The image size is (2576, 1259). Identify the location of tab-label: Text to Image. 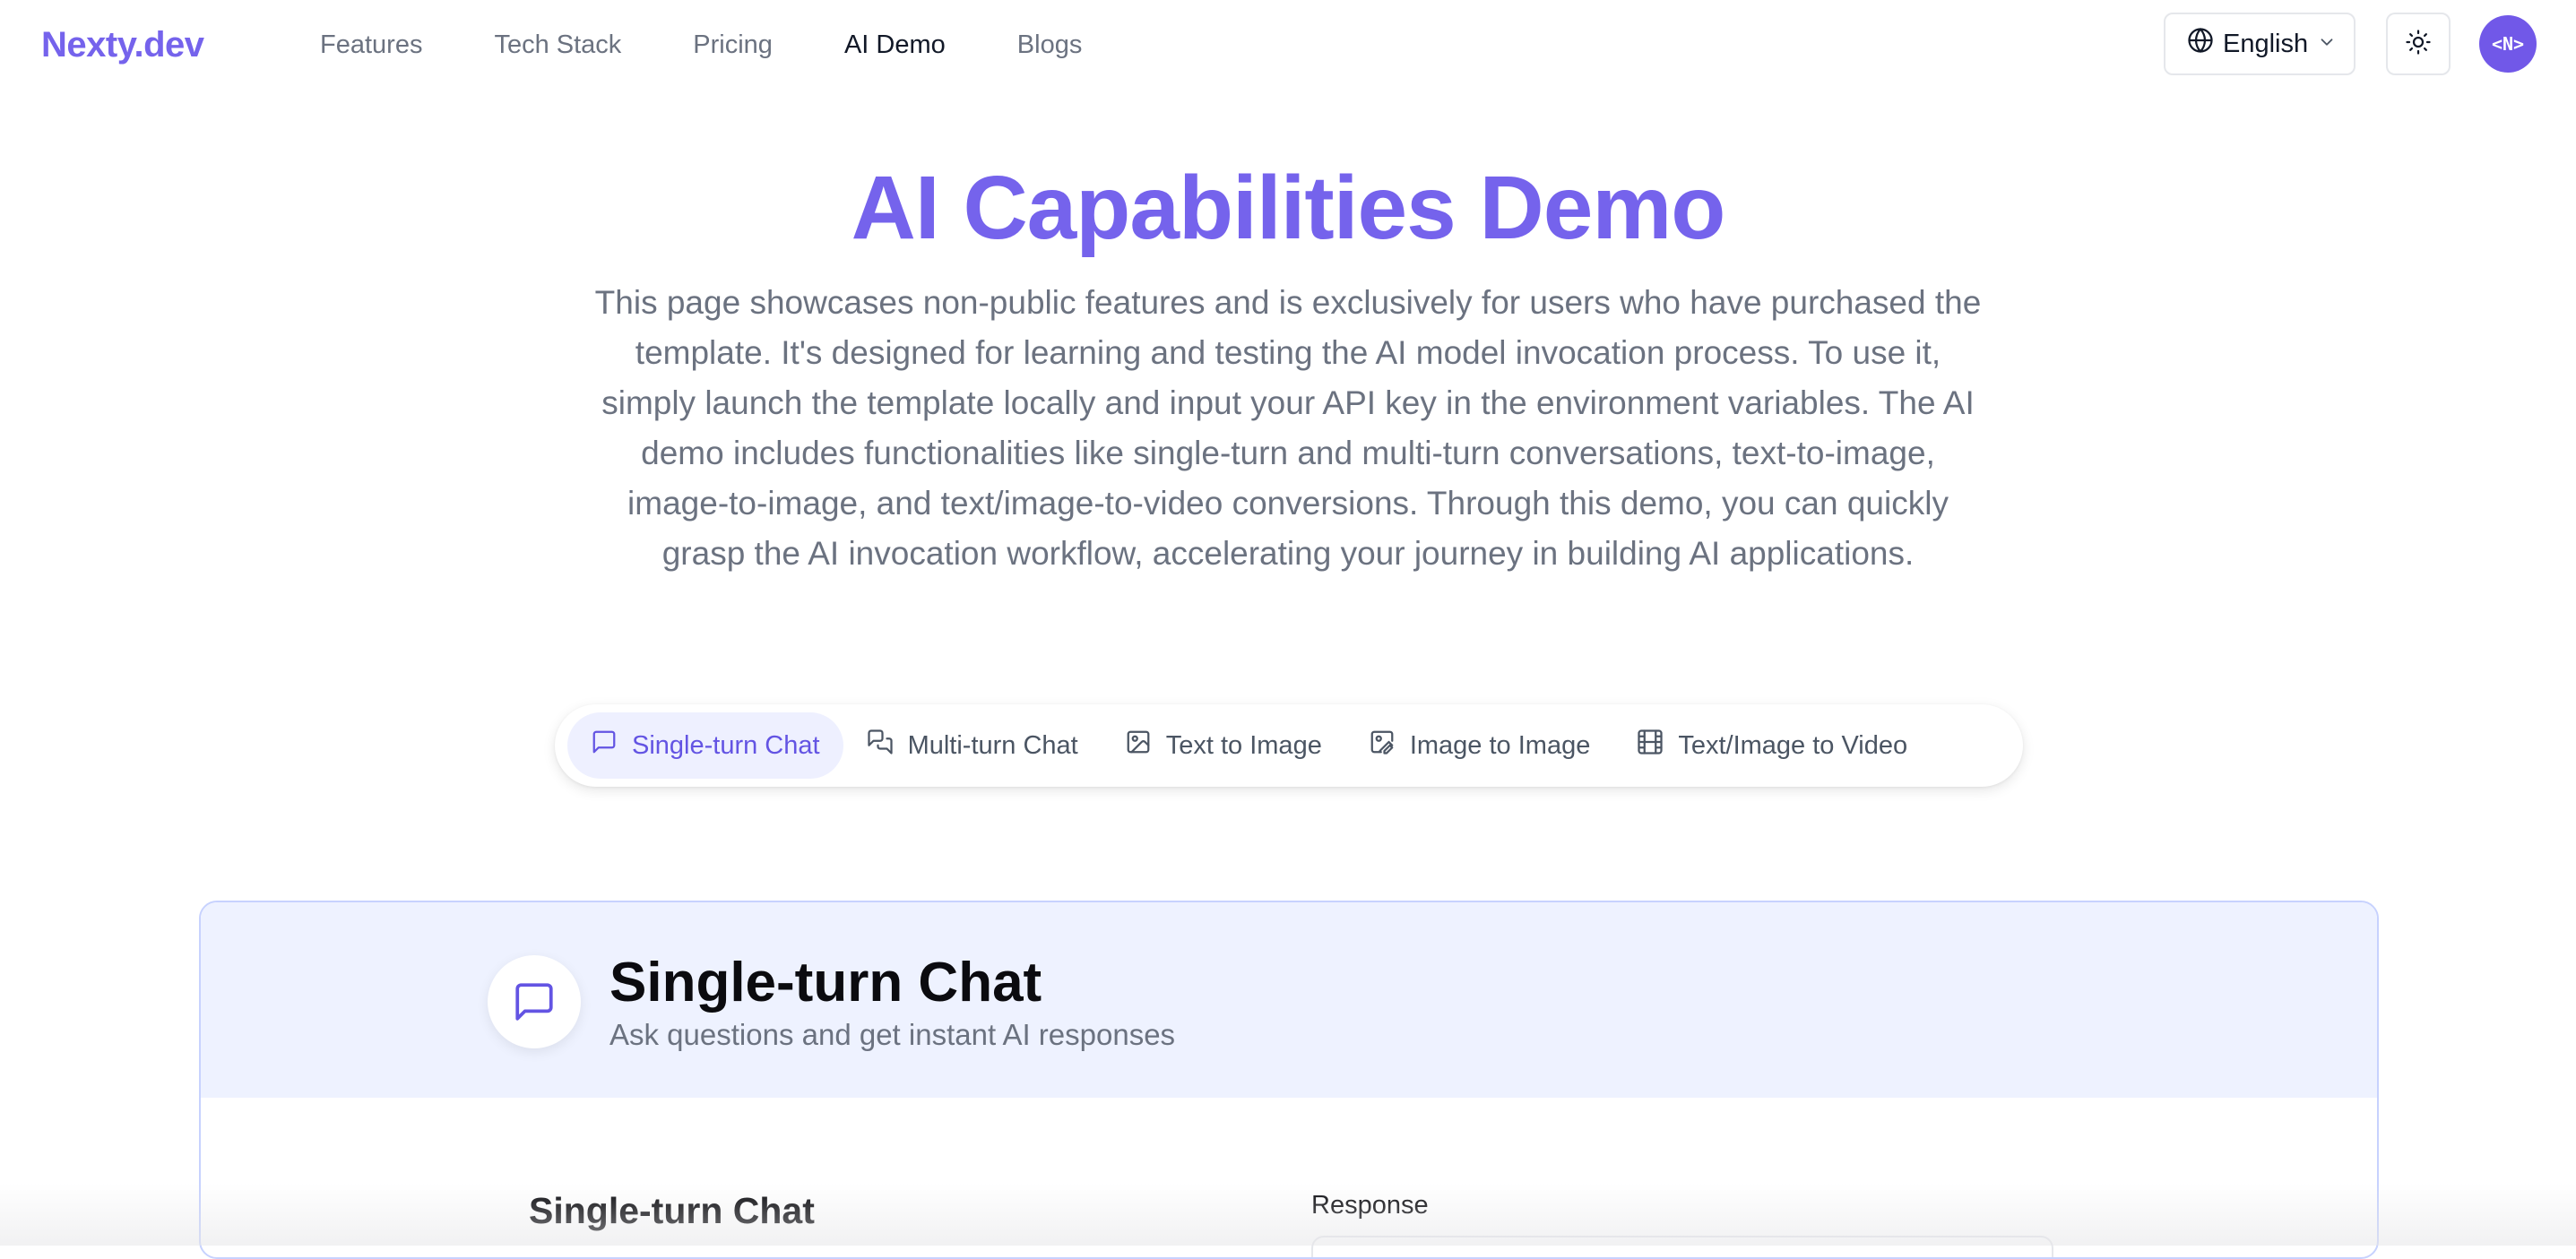
(1243, 745).